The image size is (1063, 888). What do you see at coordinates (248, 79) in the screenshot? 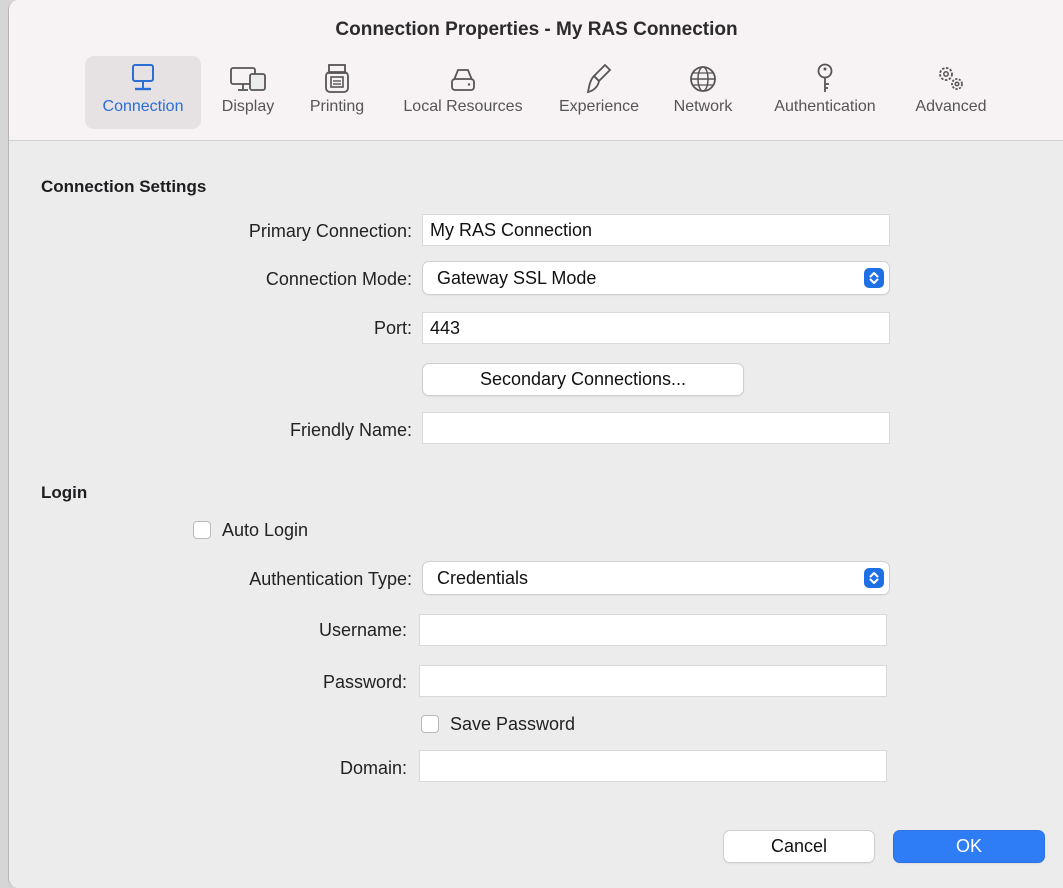
I see `displays-icon` at bounding box center [248, 79].